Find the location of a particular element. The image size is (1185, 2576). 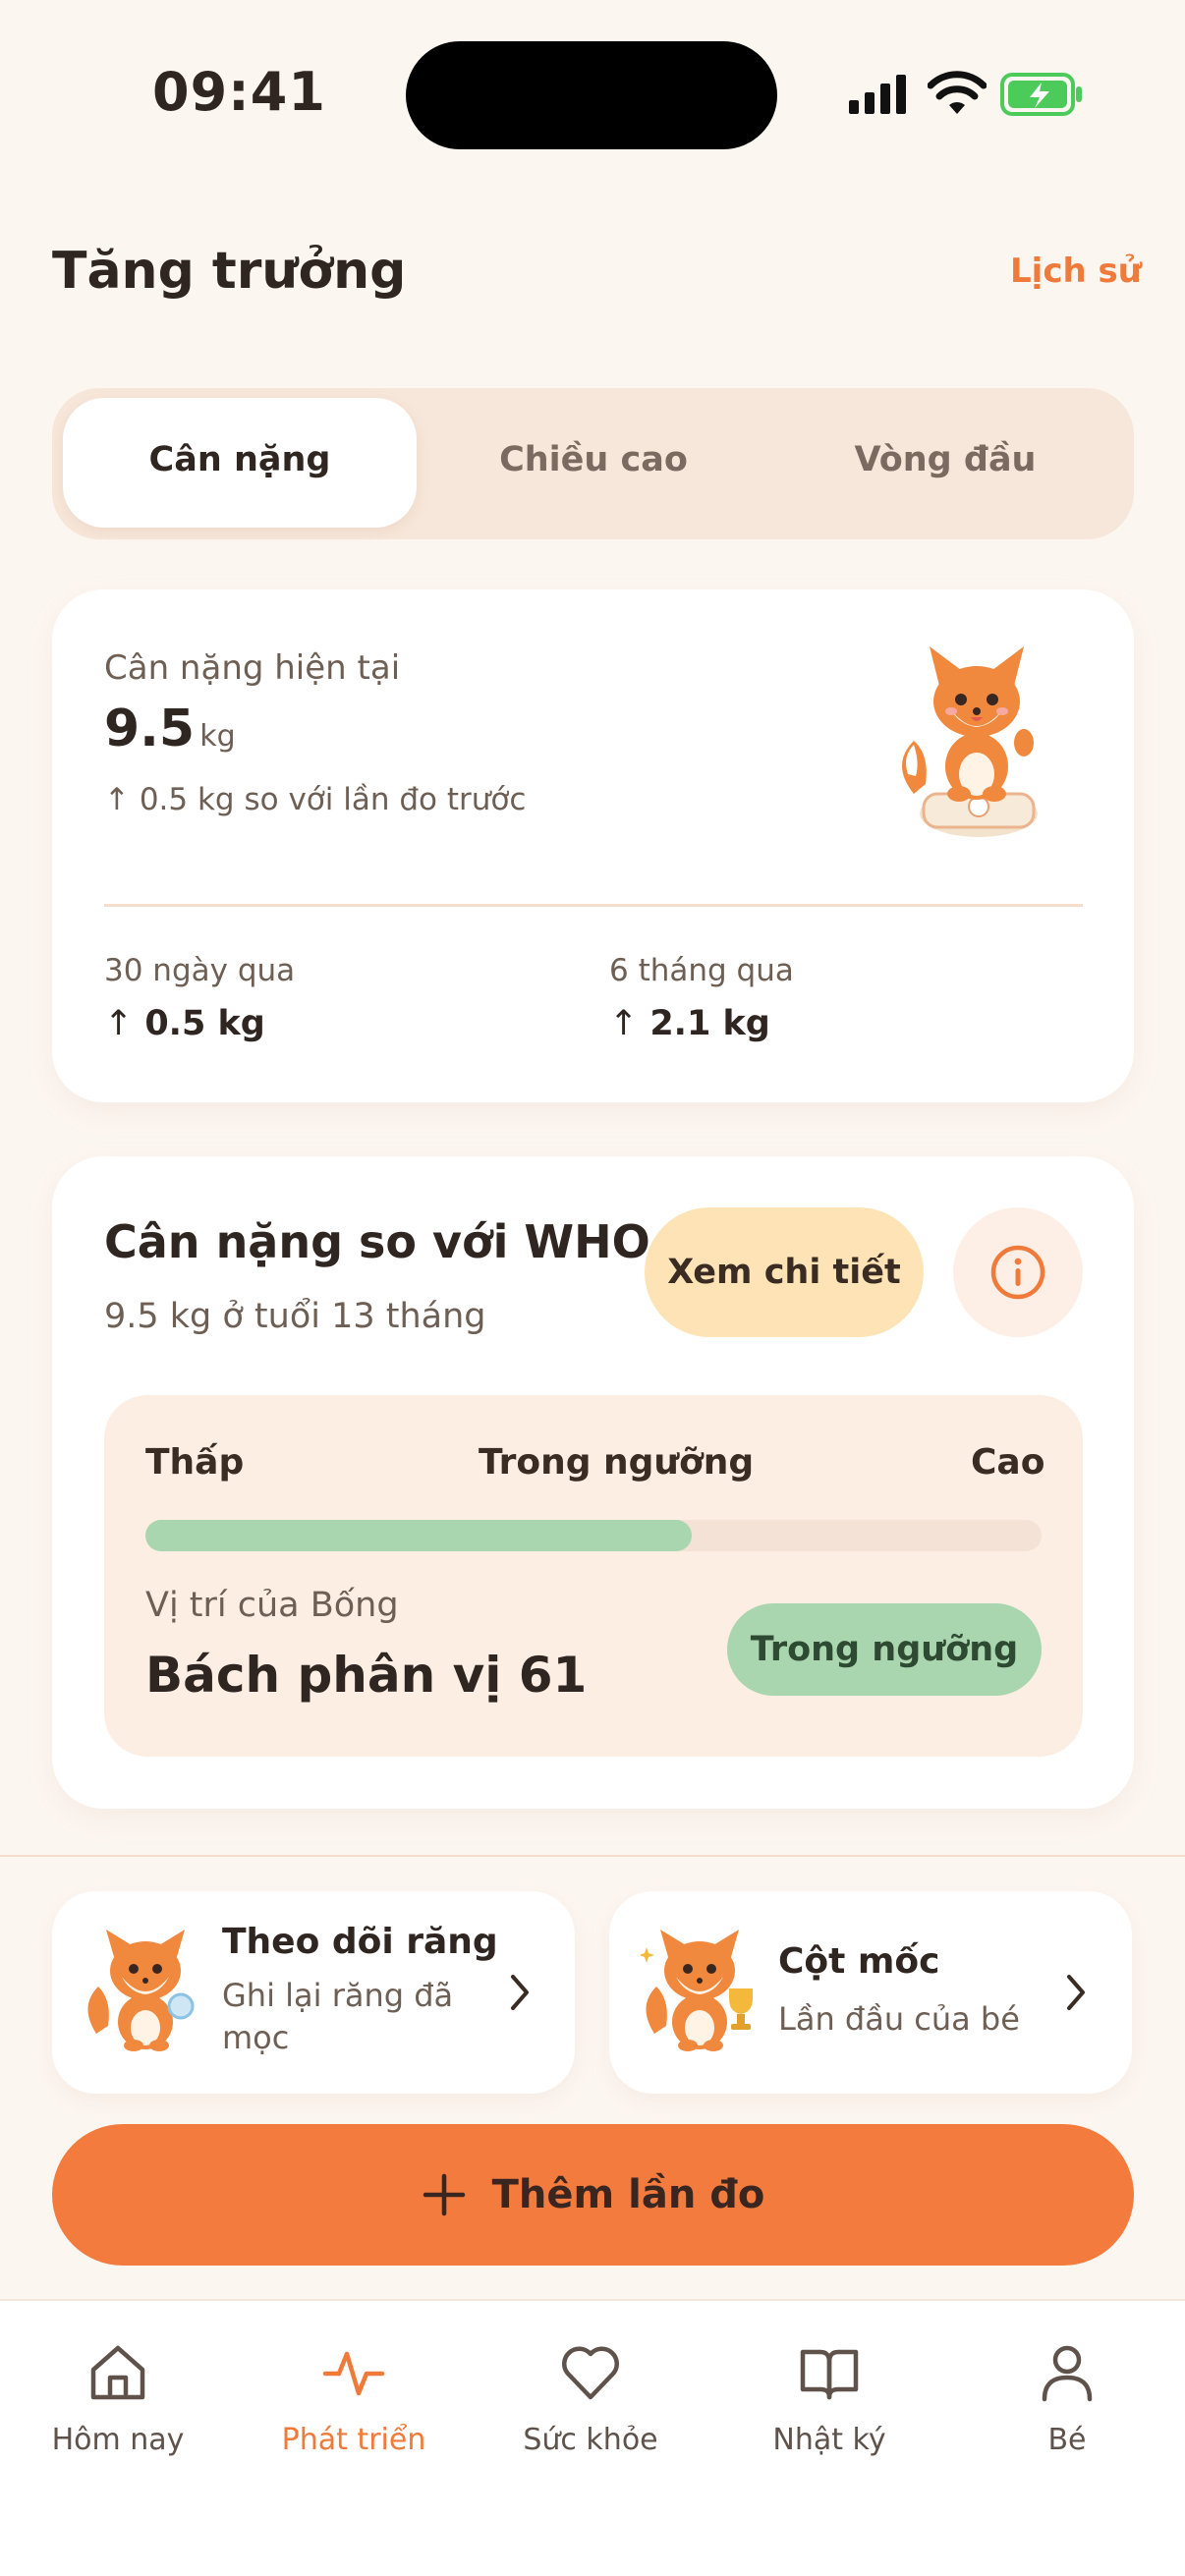

nav-item-baby: Bé is located at coordinates (1067, 2398).